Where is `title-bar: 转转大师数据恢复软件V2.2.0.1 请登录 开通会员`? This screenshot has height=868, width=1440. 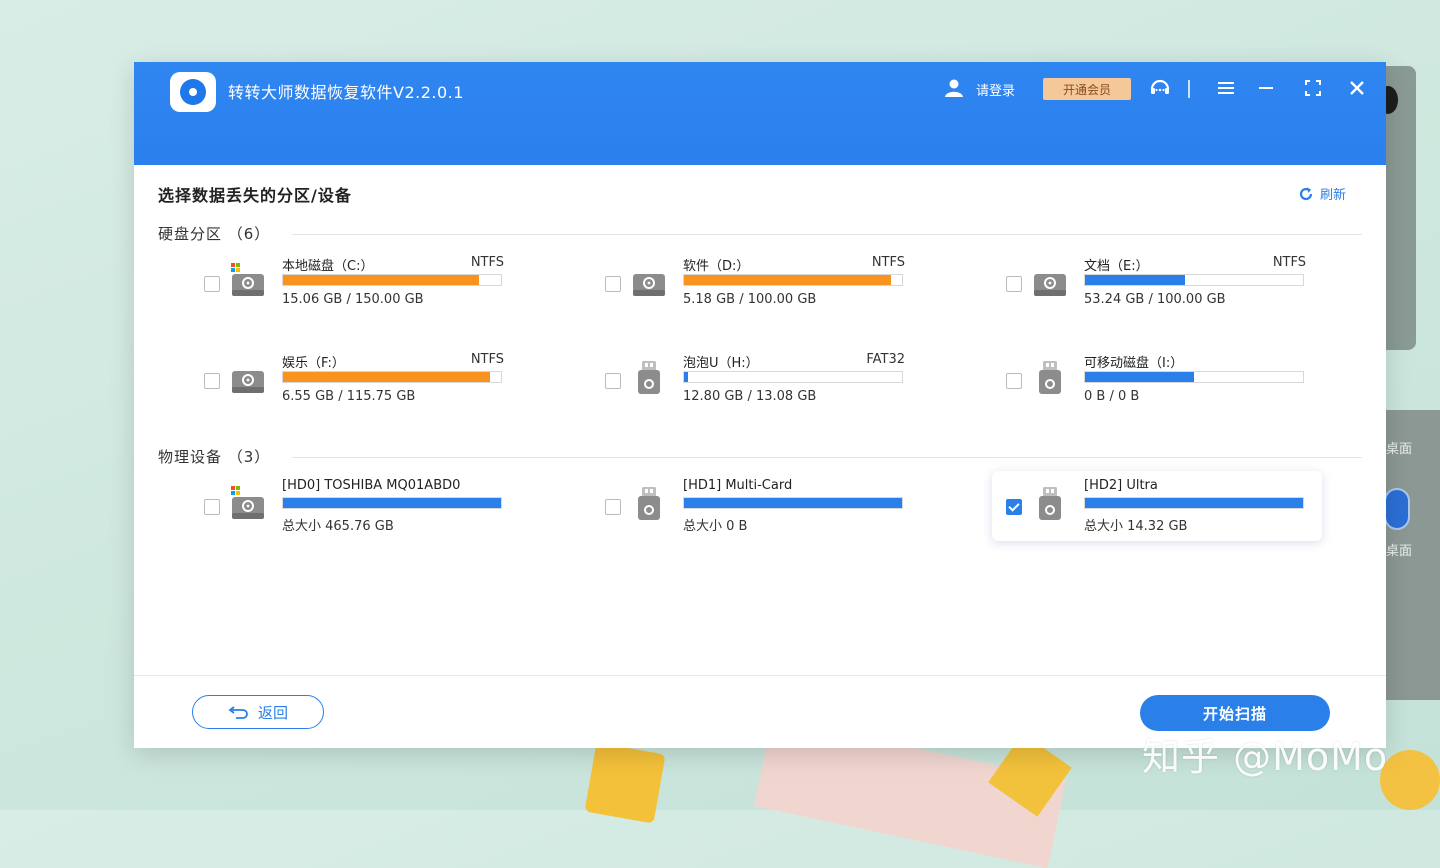 title-bar: 转转大师数据恢复软件V2.2.0.1 请登录 开通会员 is located at coordinates (760, 113).